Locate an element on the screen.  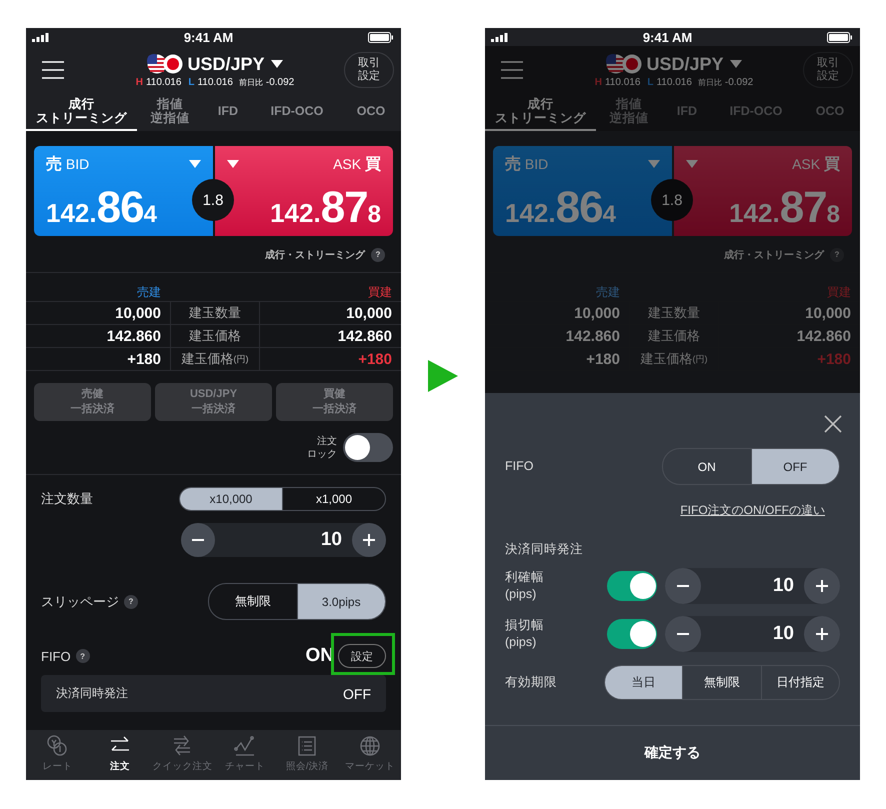
tab-bar-item: マーケット is located at coordinates (369, 755).